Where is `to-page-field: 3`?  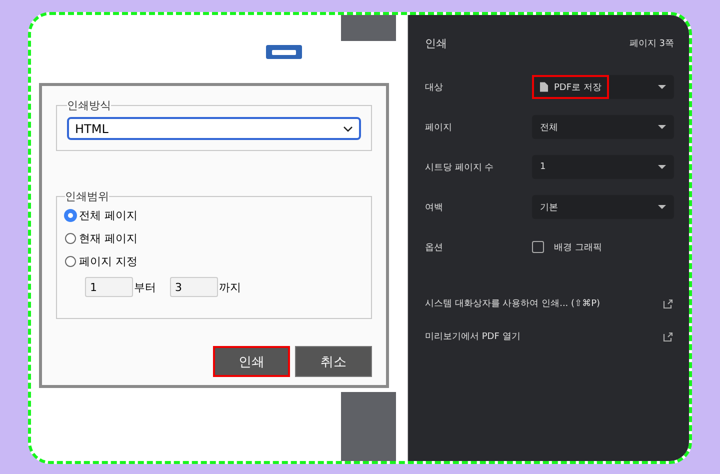
to-page-field: 3 is located at coordinates (194, 287).